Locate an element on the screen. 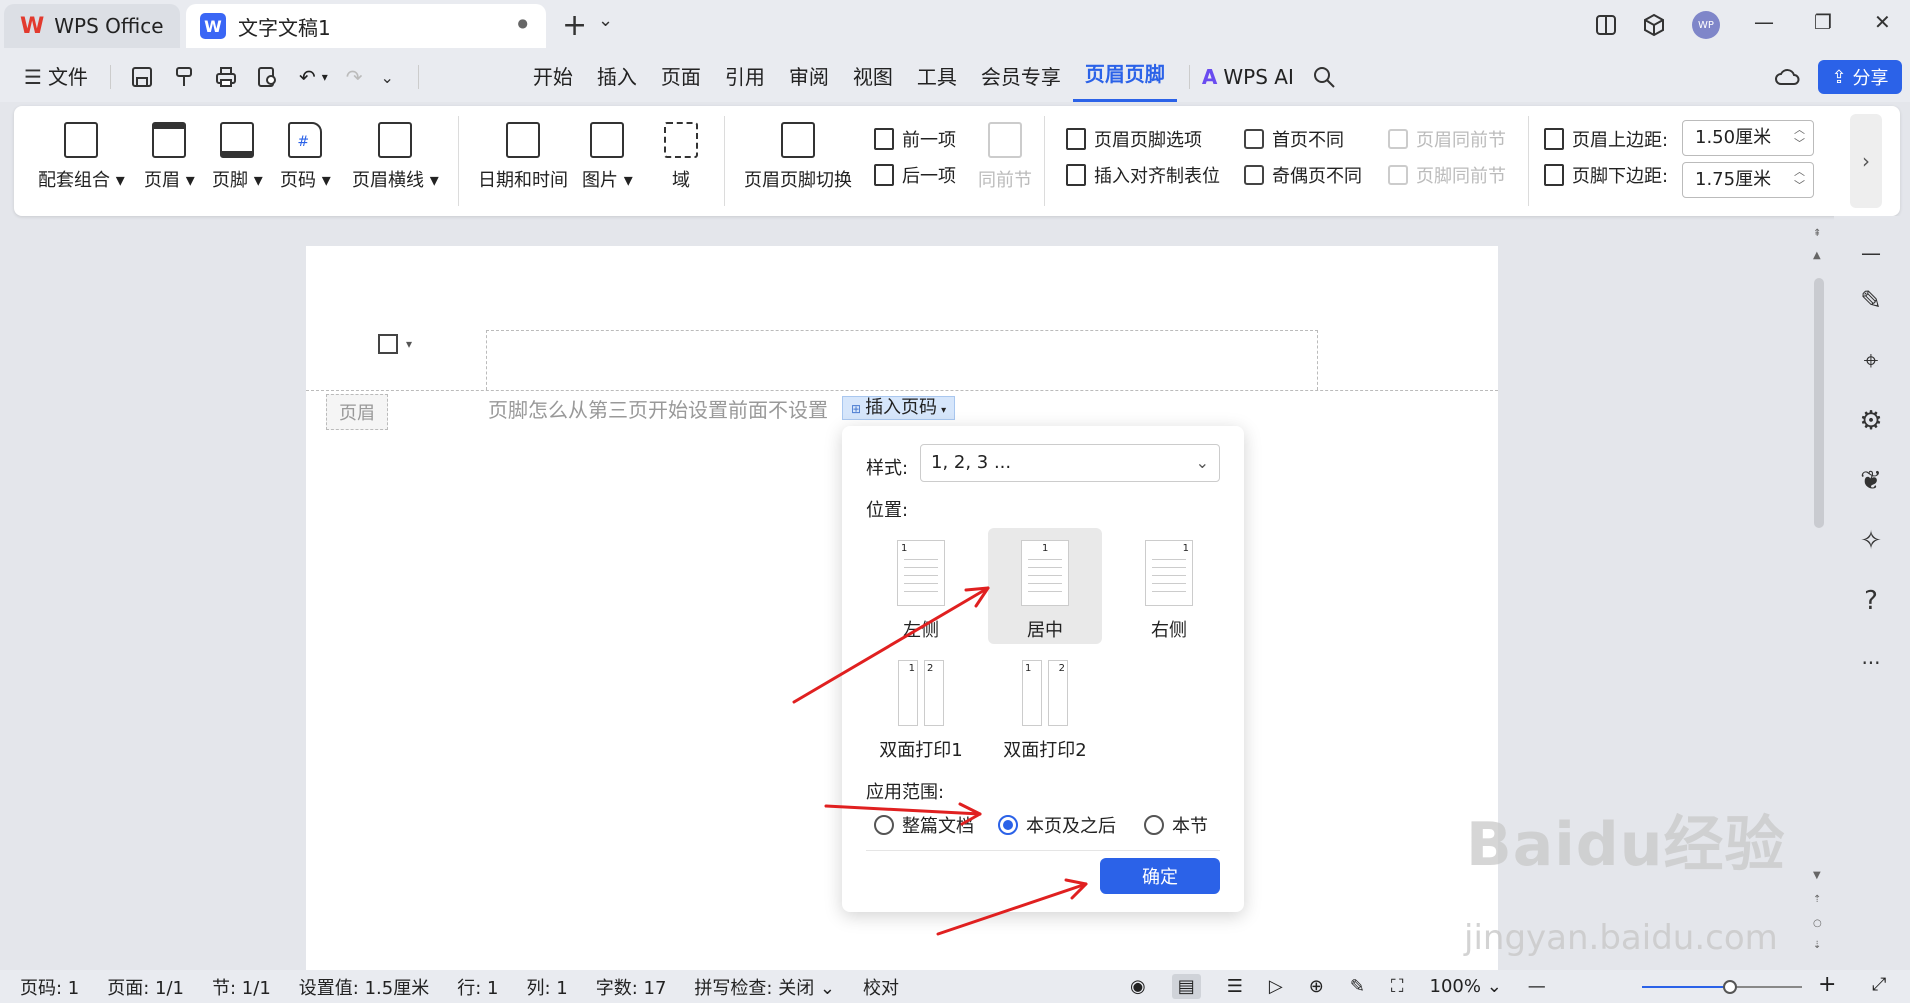 This screenshot has width=1910, height=1003. tools-icon: ✧ is located at coordinates (1871, 541).